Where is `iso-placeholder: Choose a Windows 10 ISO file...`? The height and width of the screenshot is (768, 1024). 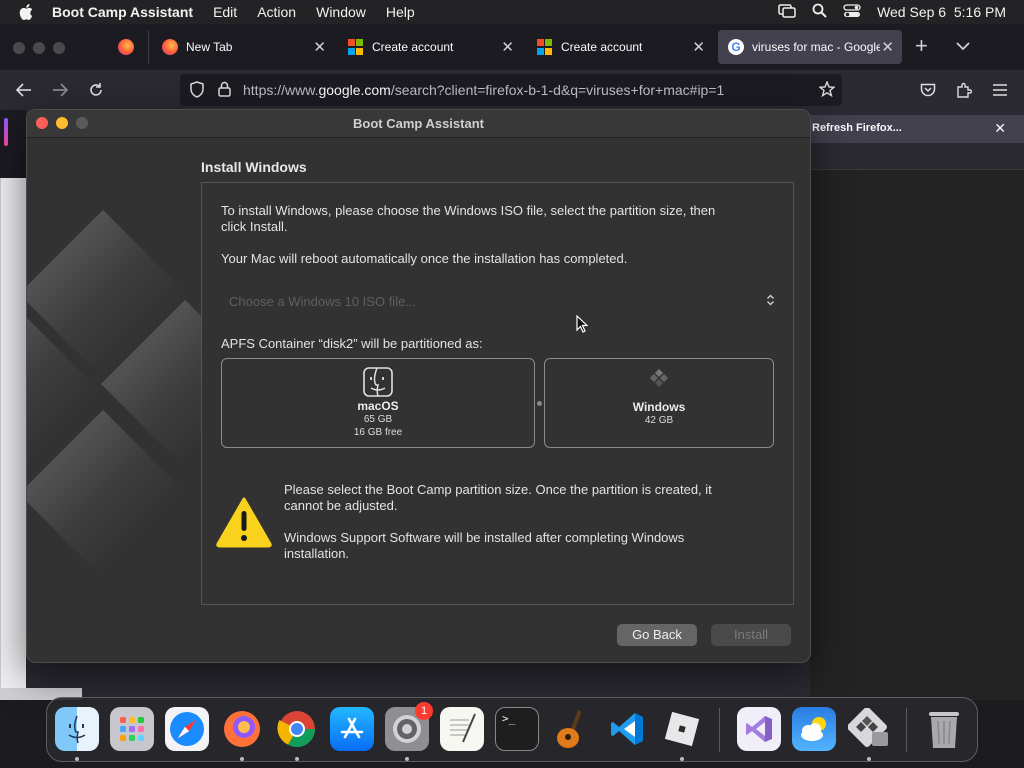 iso-placeholder: Choose a Windows 10 ISO file... is located at coordinates (322, 301).